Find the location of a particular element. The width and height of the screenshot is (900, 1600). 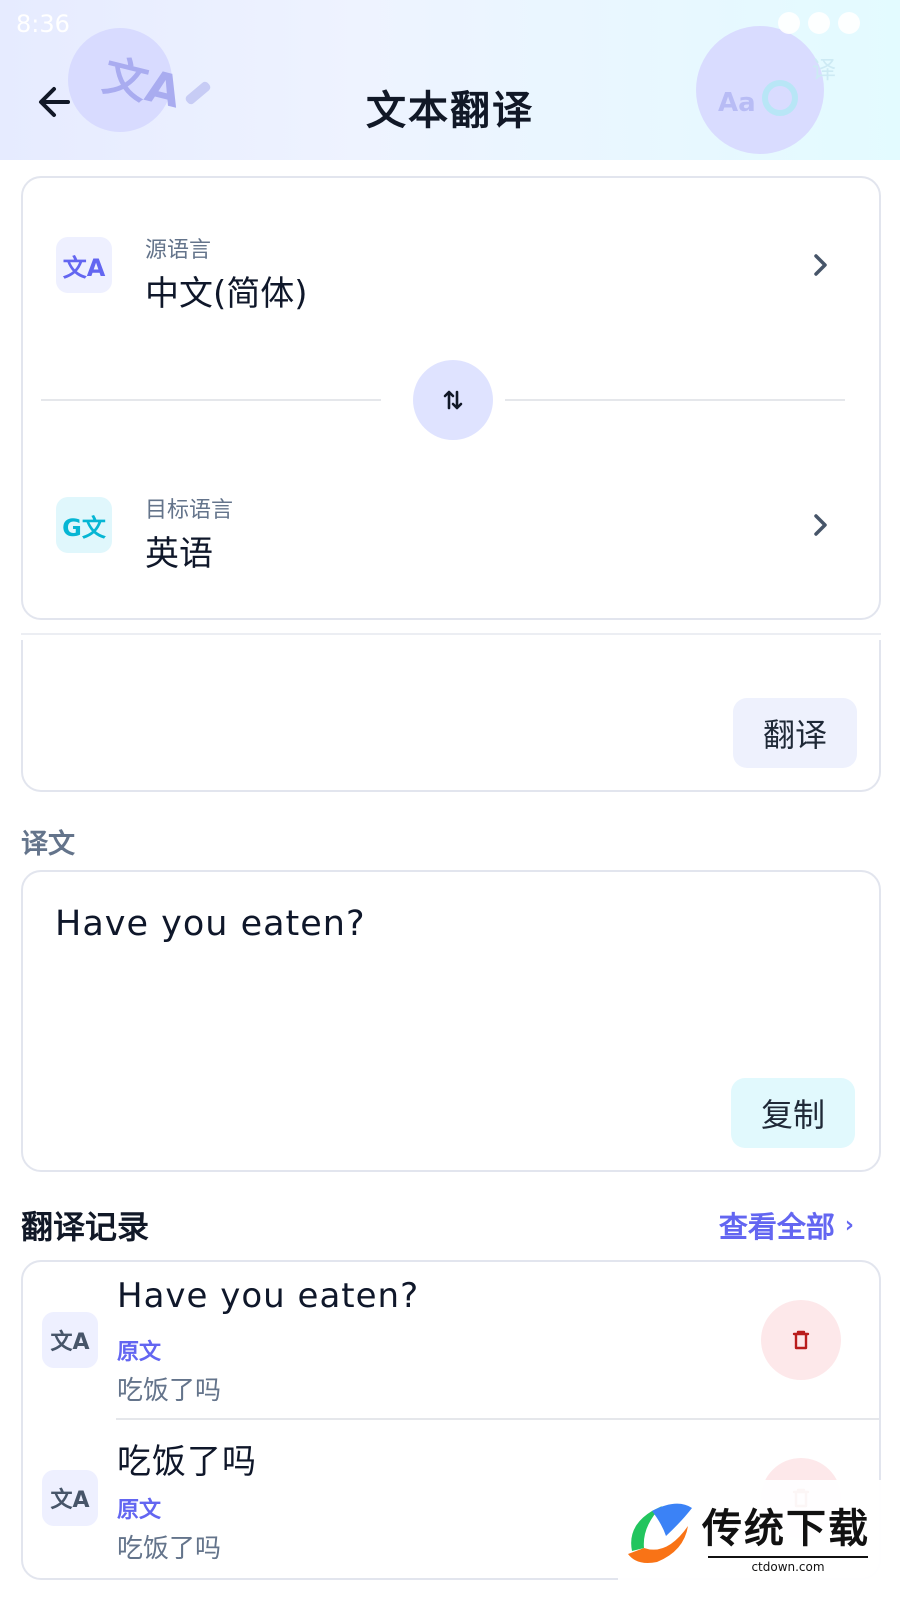

source-text-card: 翻译 is located at coordinates (451, 716).